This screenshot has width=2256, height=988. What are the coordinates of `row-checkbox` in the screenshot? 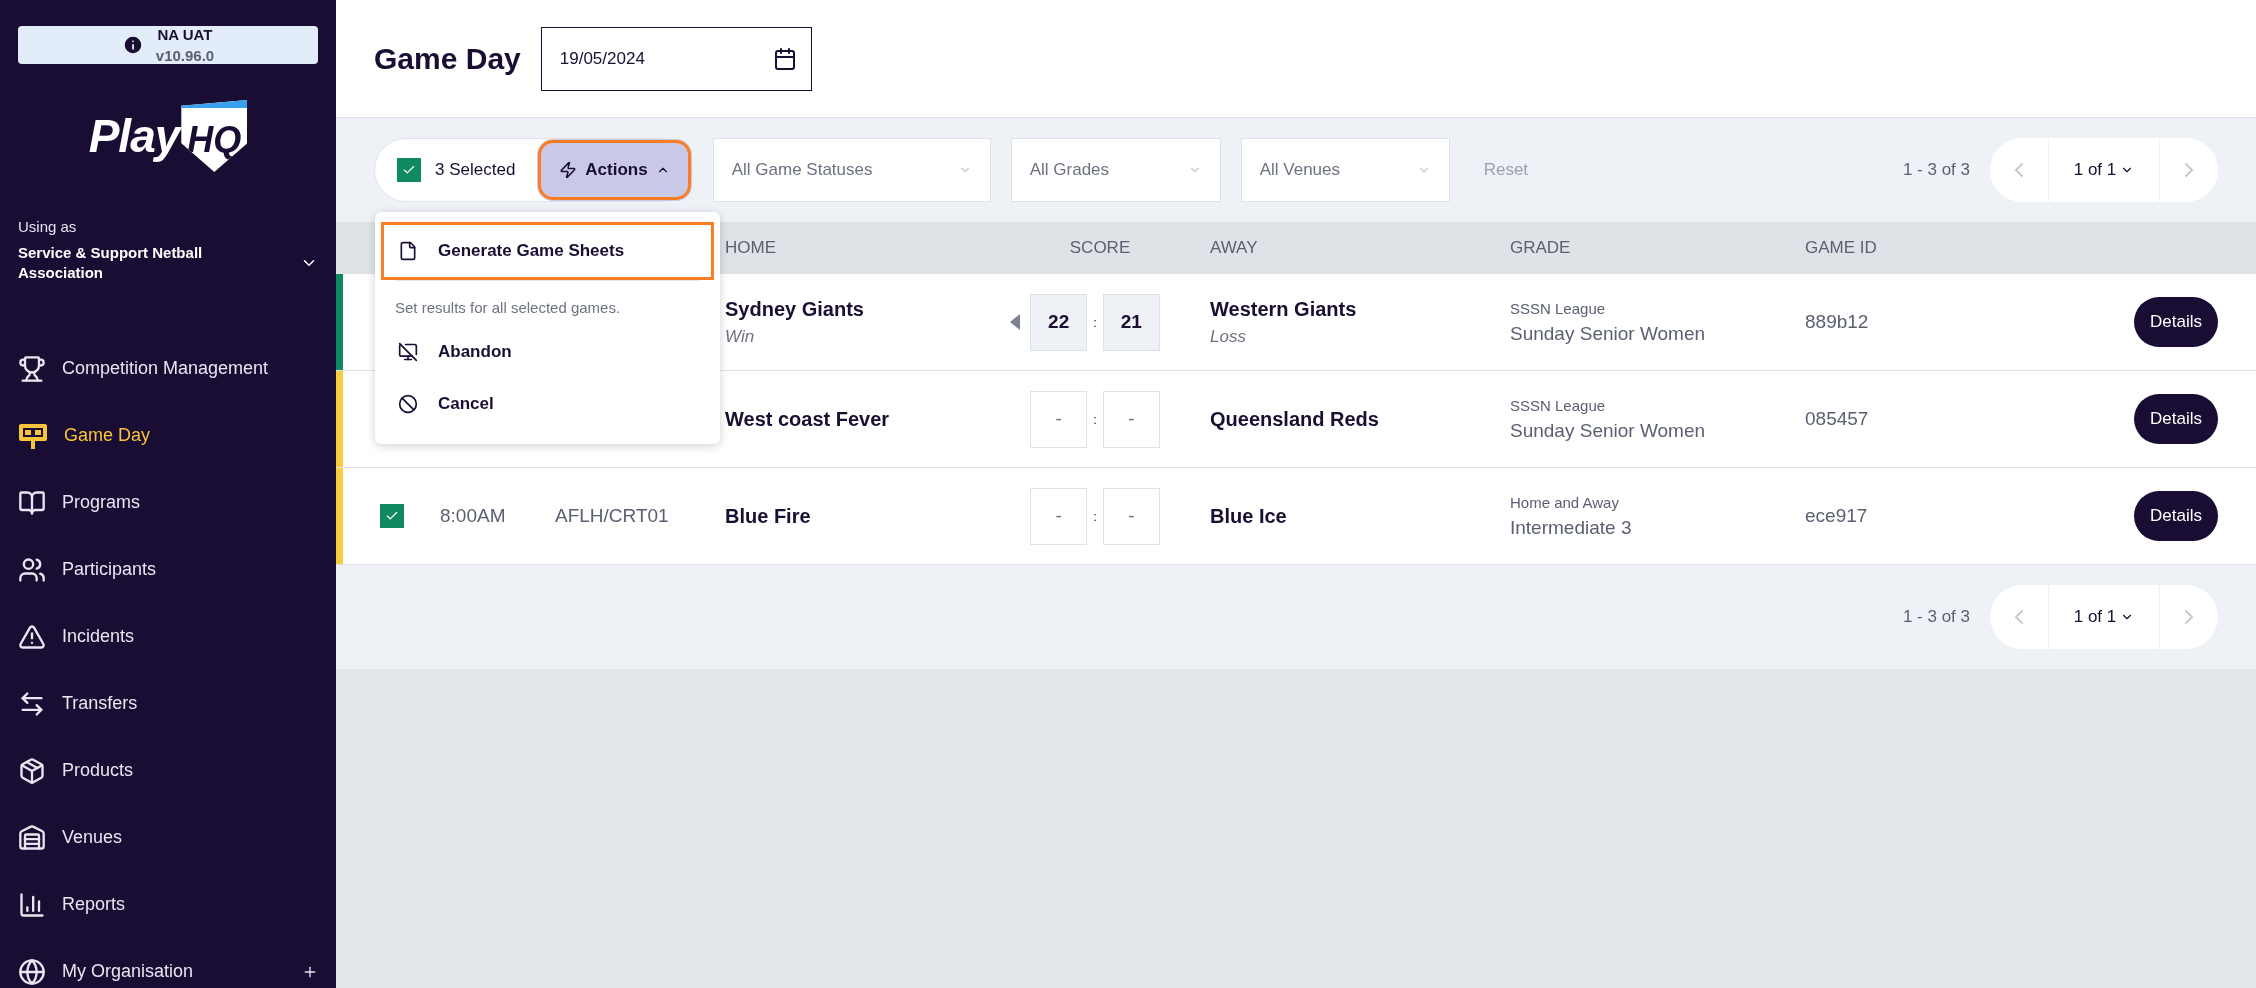 It's located at (391, 516).